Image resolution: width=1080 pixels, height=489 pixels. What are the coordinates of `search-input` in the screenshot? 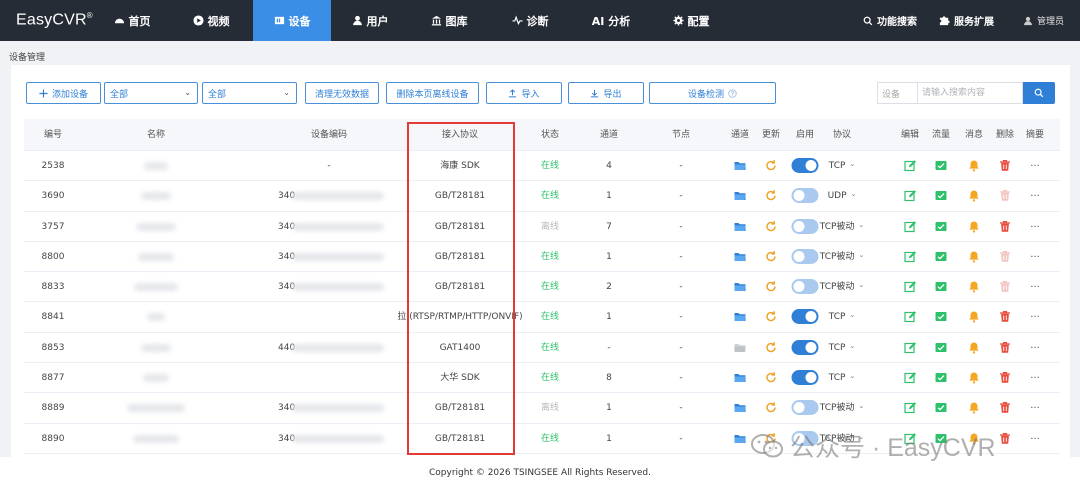 It's located at (970, 93).